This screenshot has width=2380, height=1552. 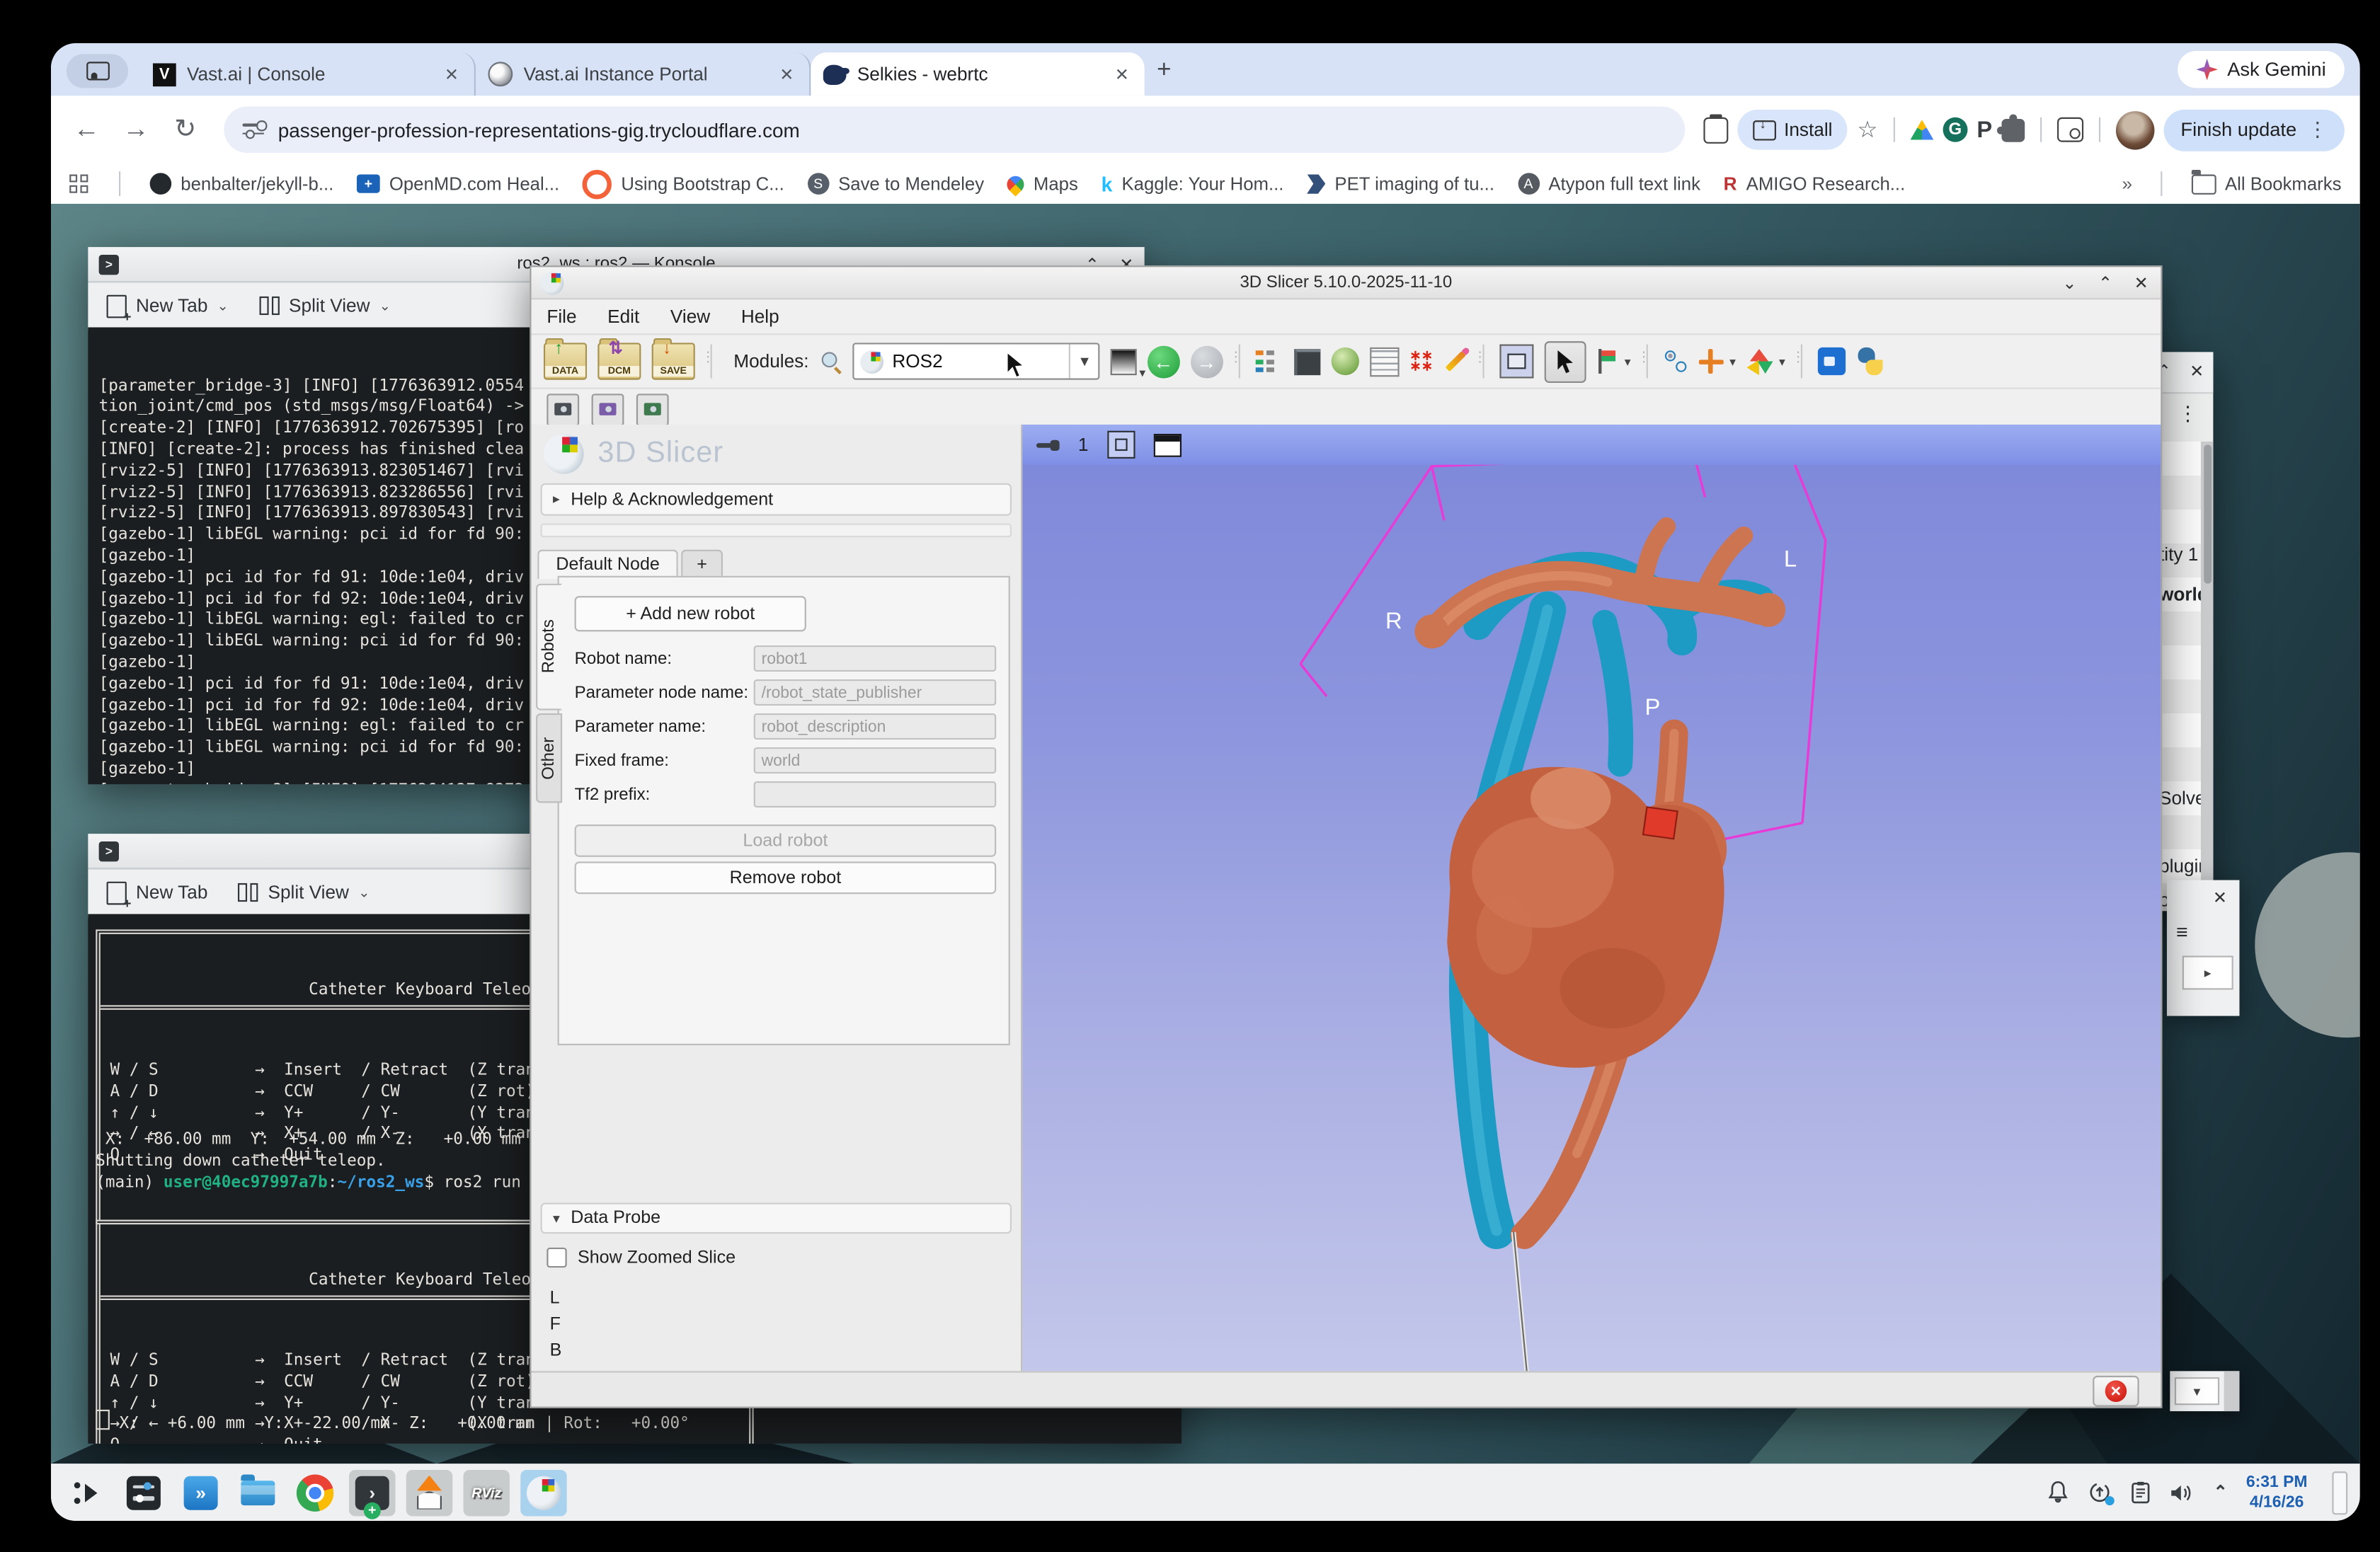 I want to click on module-search-icon, so click(x=831, y=361).